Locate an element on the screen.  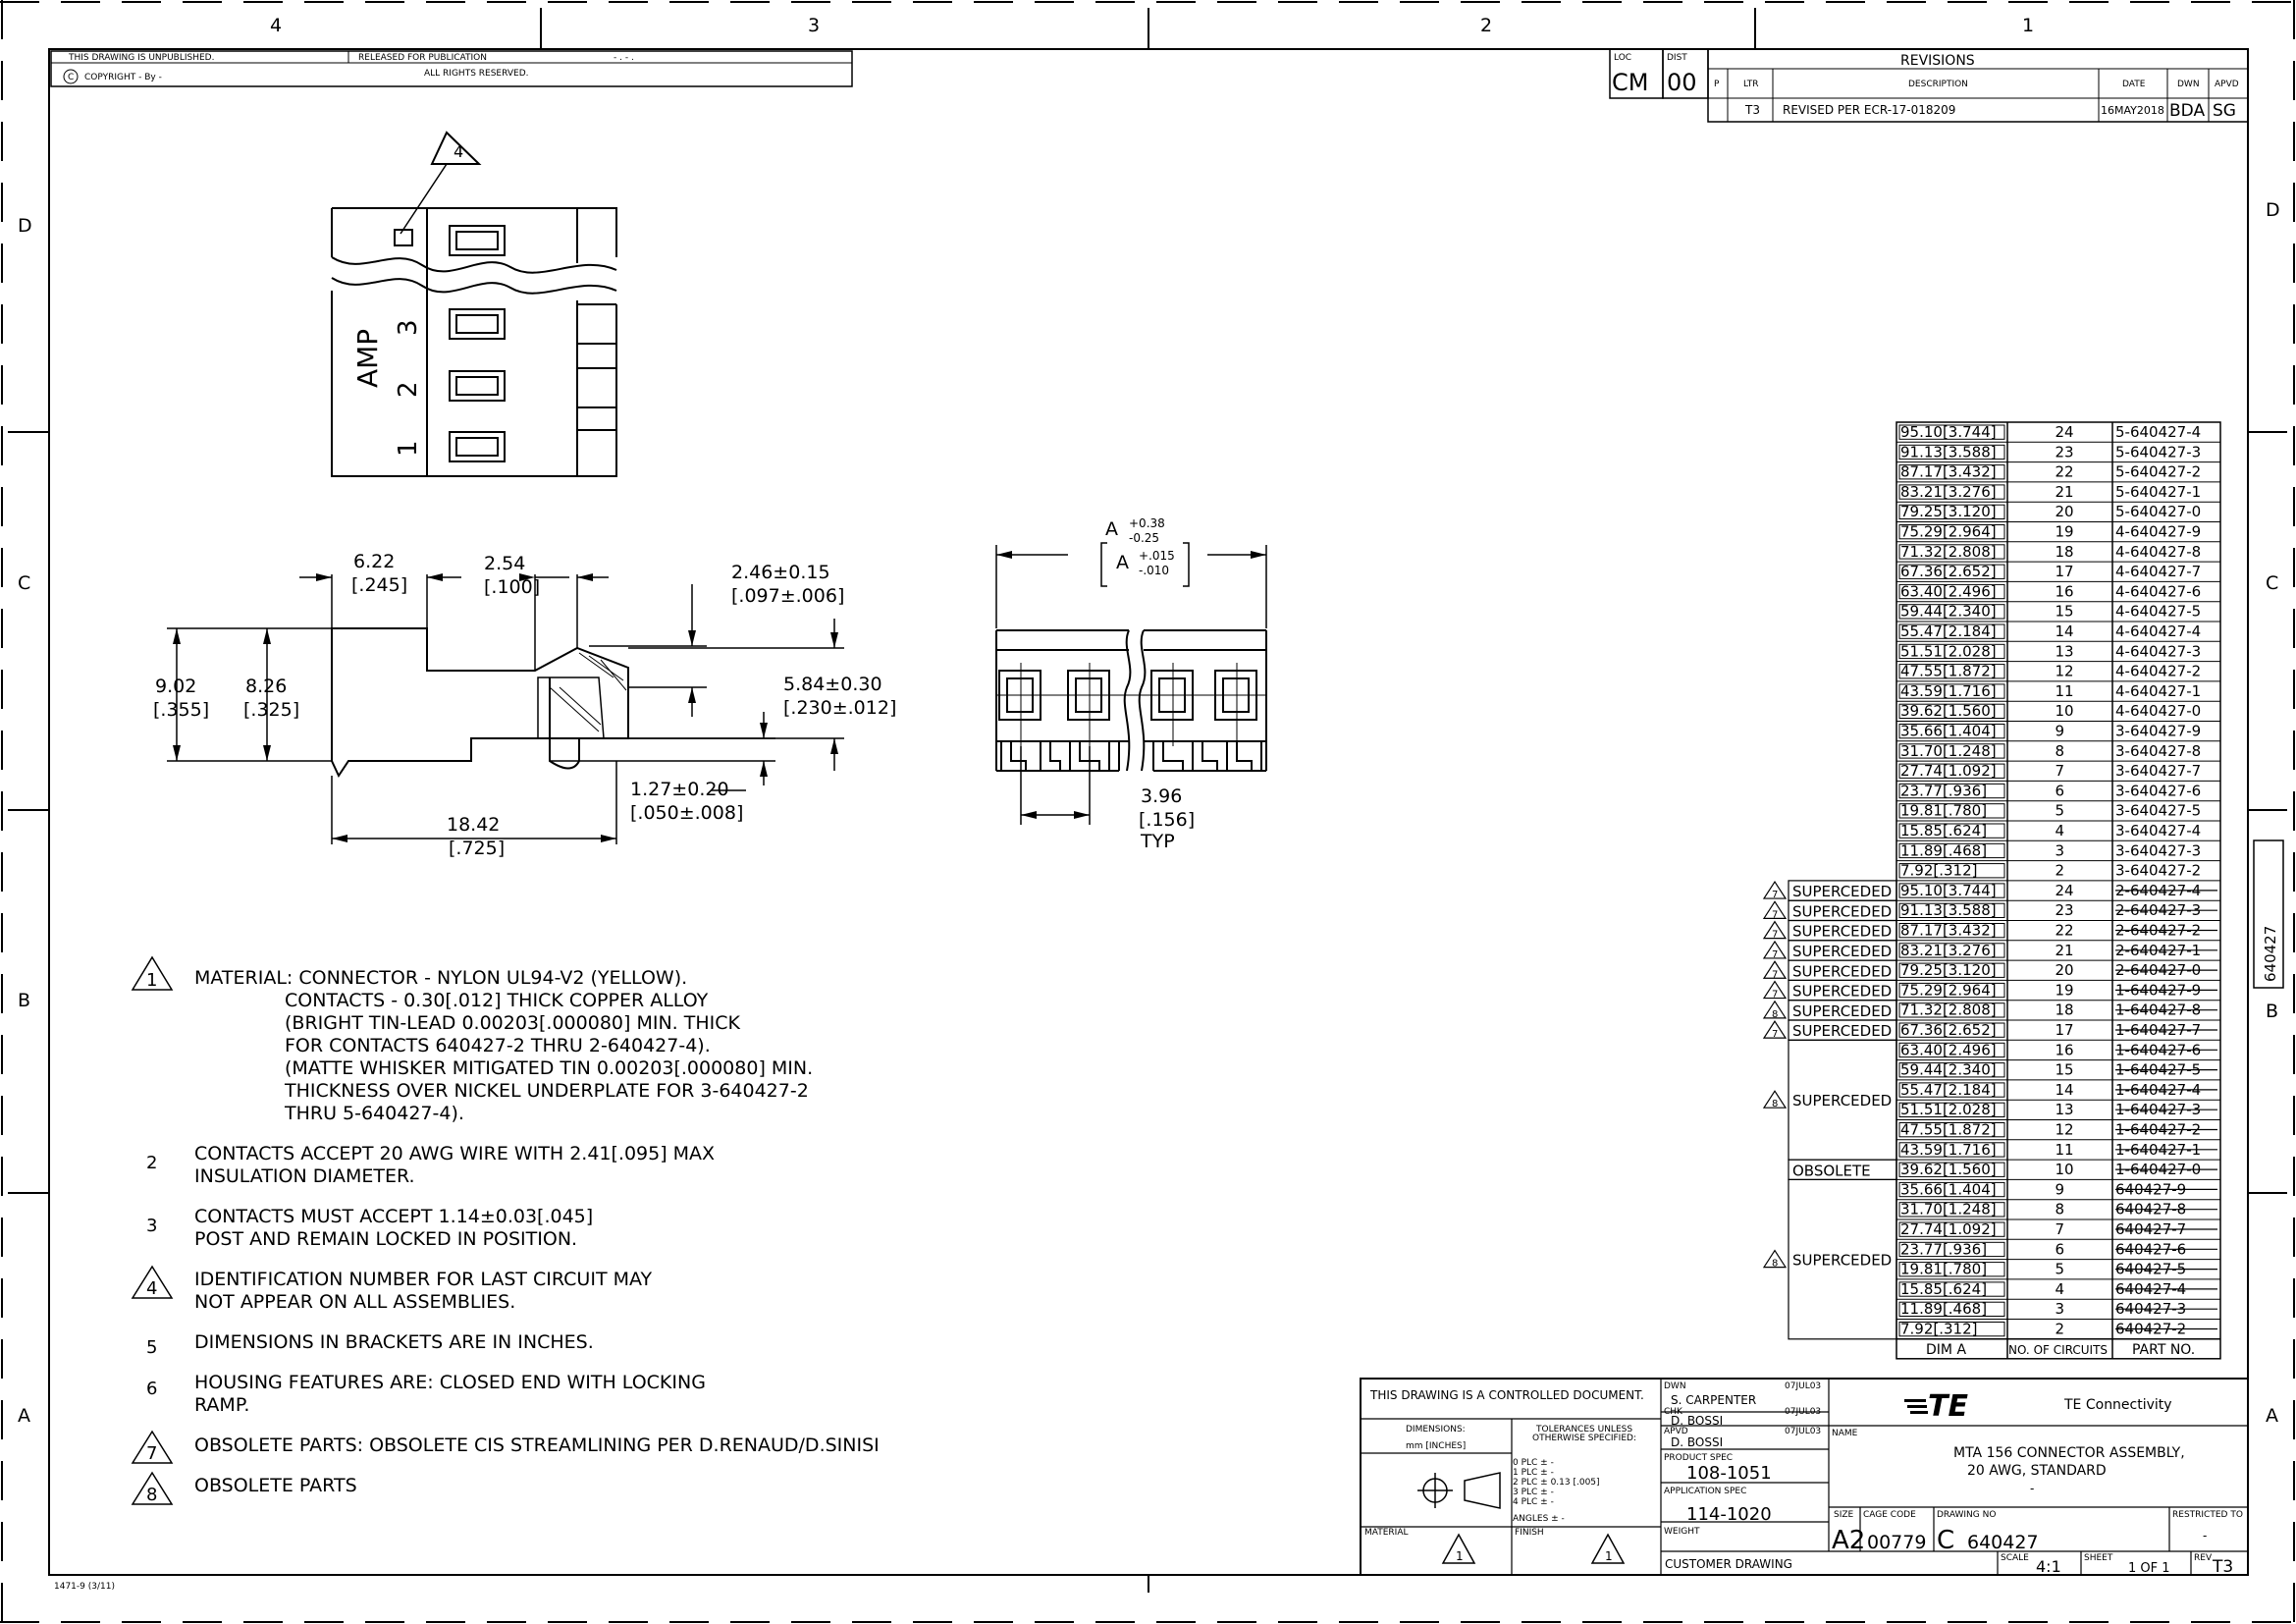
table-cell-circuits: 2 is located at coordinates (2060, 871).